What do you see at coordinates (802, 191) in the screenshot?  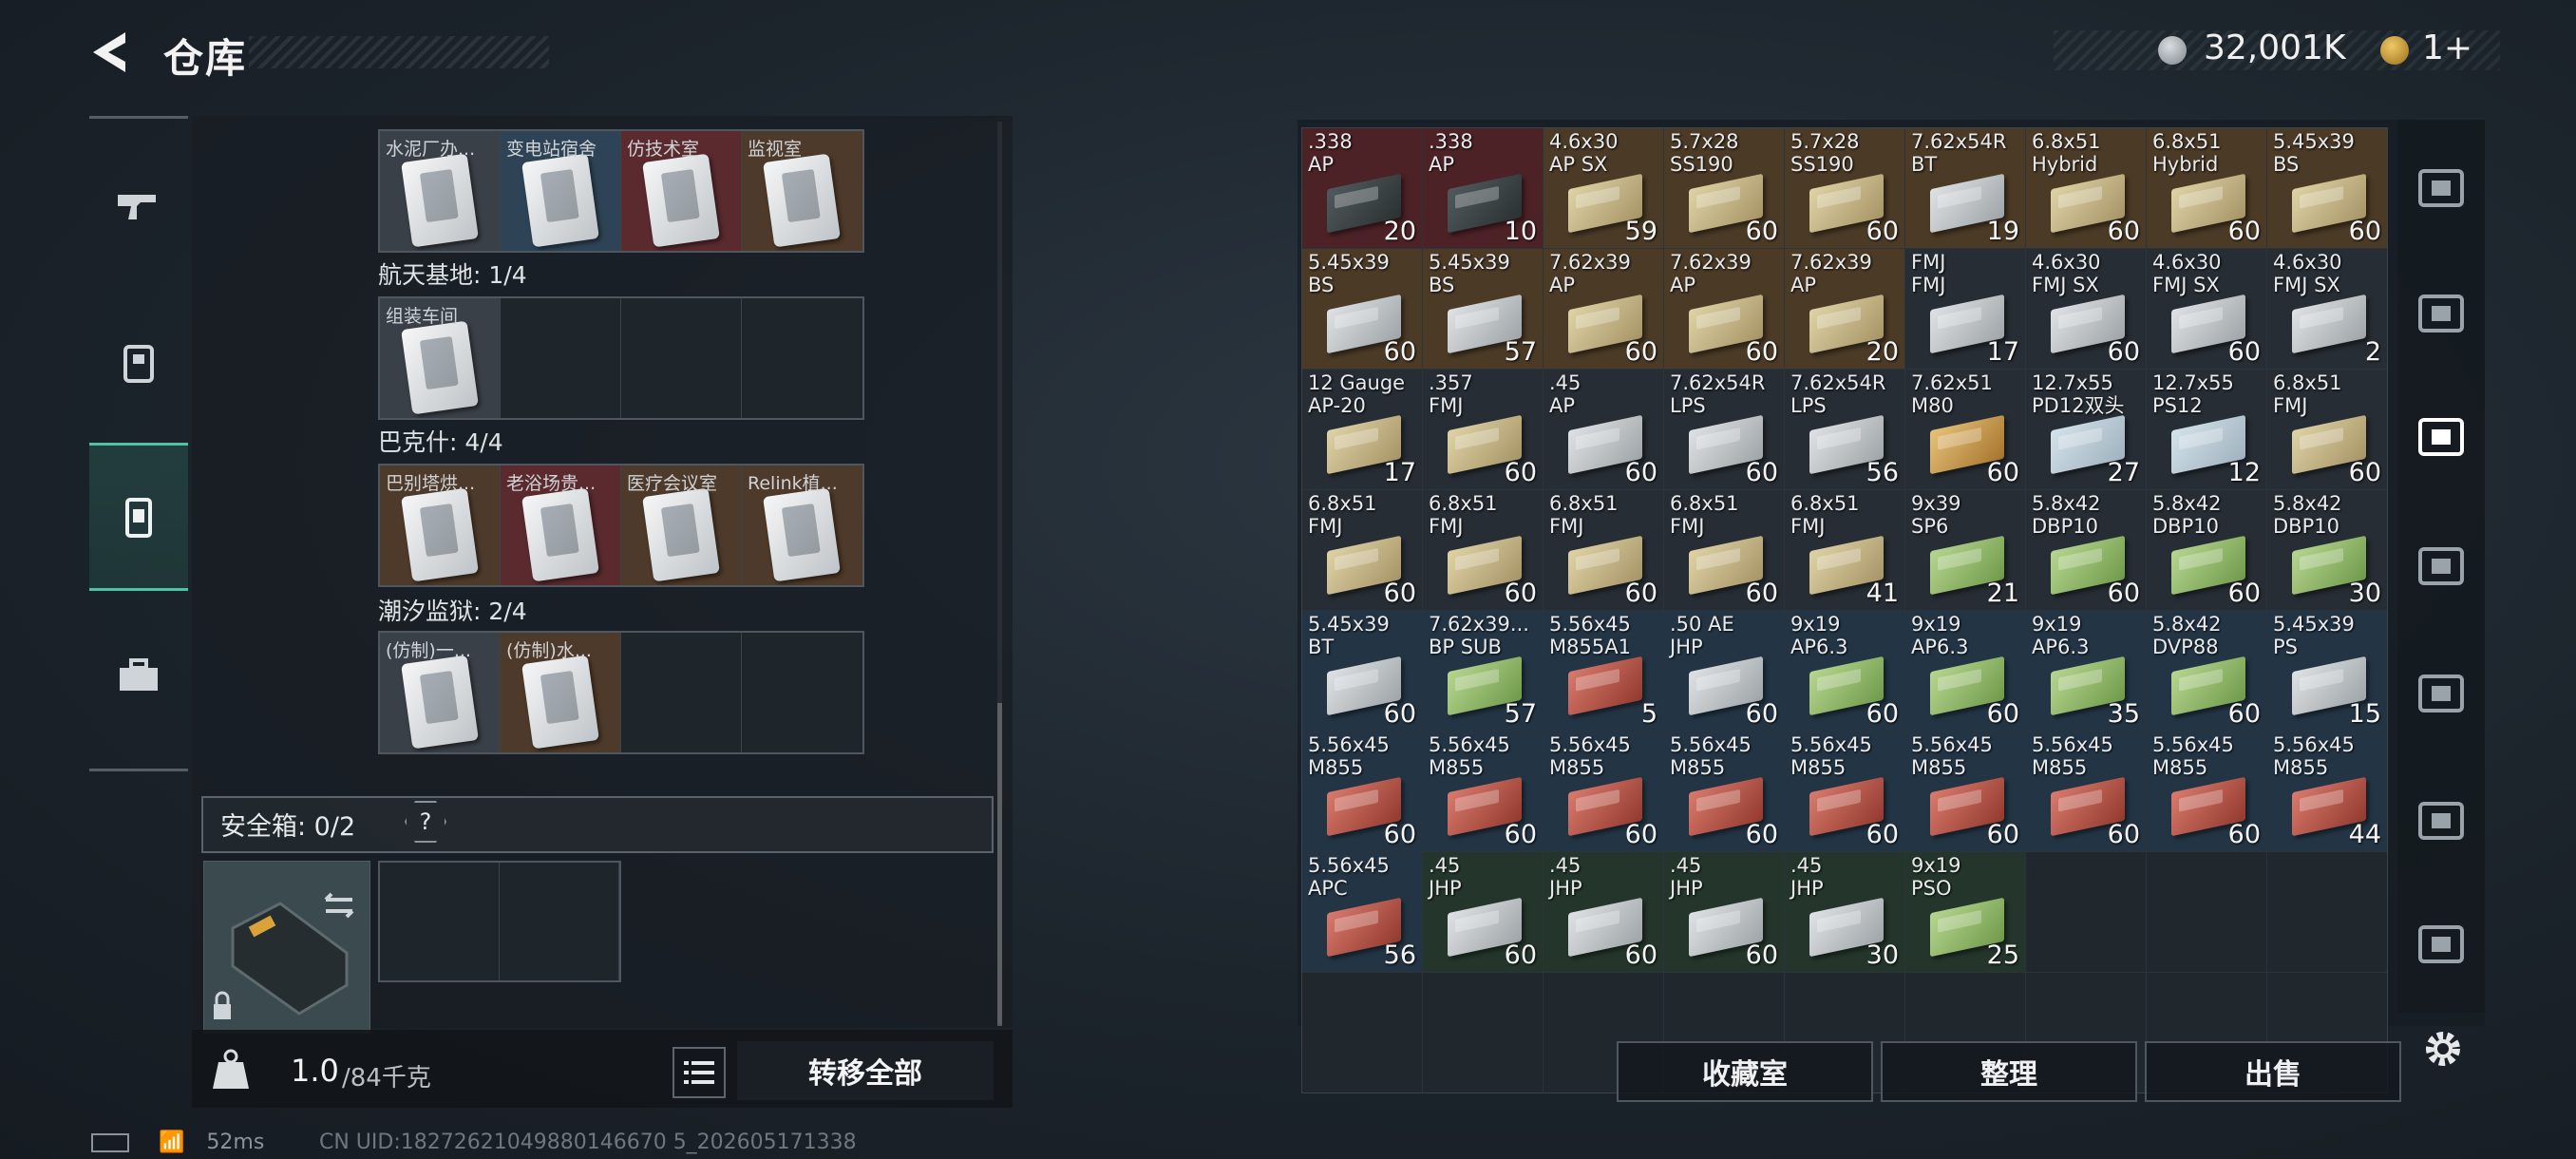 I see `room-slot: 监视室` at bounding box center [802, 191].